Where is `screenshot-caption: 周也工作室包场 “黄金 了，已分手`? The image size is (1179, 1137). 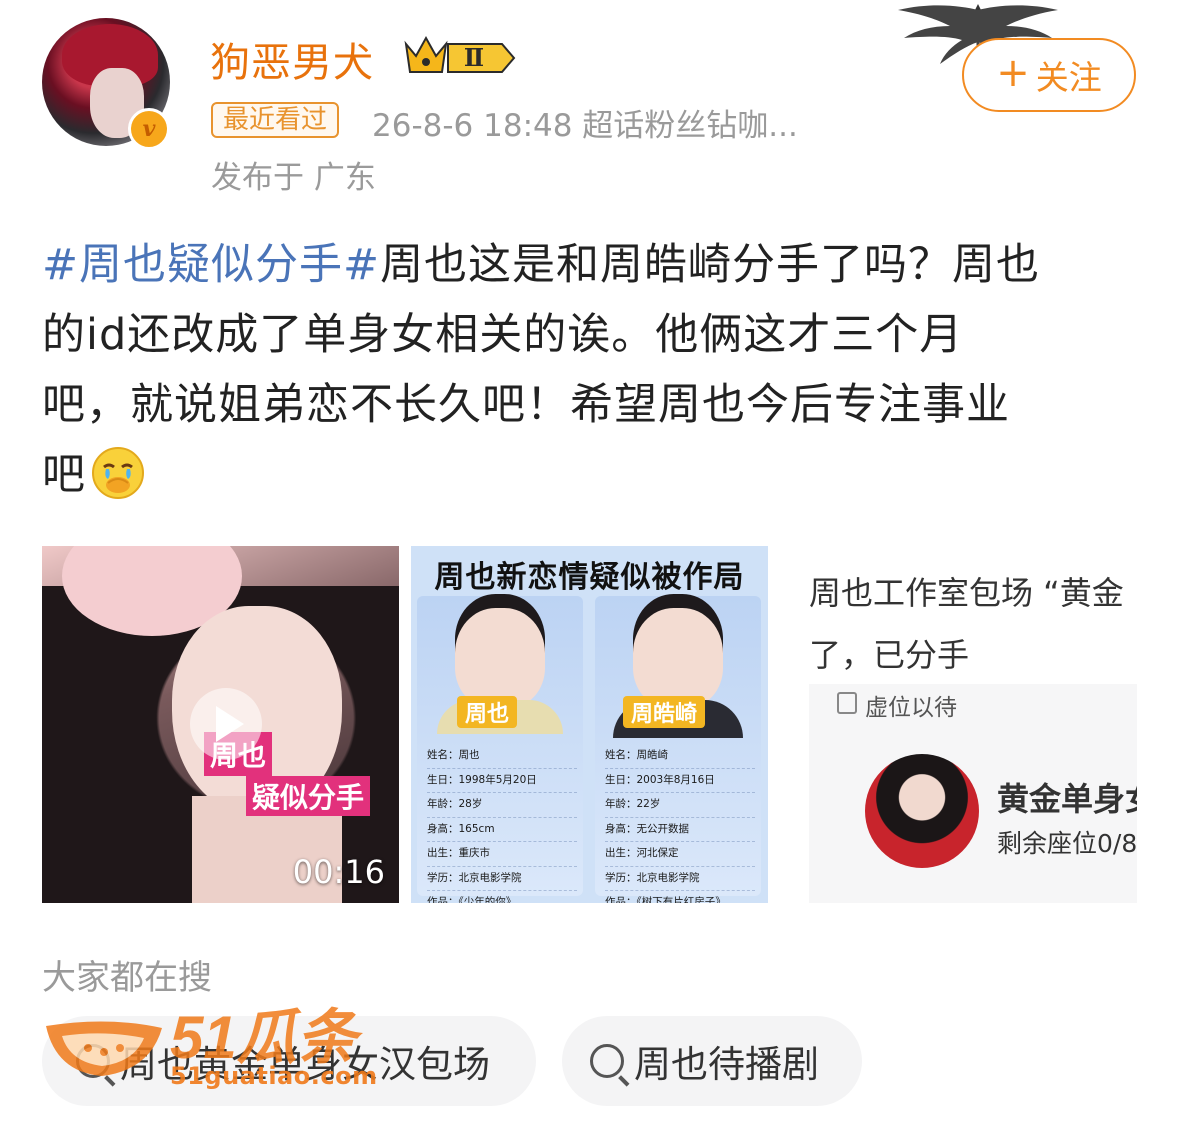 screenshot-caption: 周也工作室包场 “黄金 了，已分手 is located at coordinates (973, 624).